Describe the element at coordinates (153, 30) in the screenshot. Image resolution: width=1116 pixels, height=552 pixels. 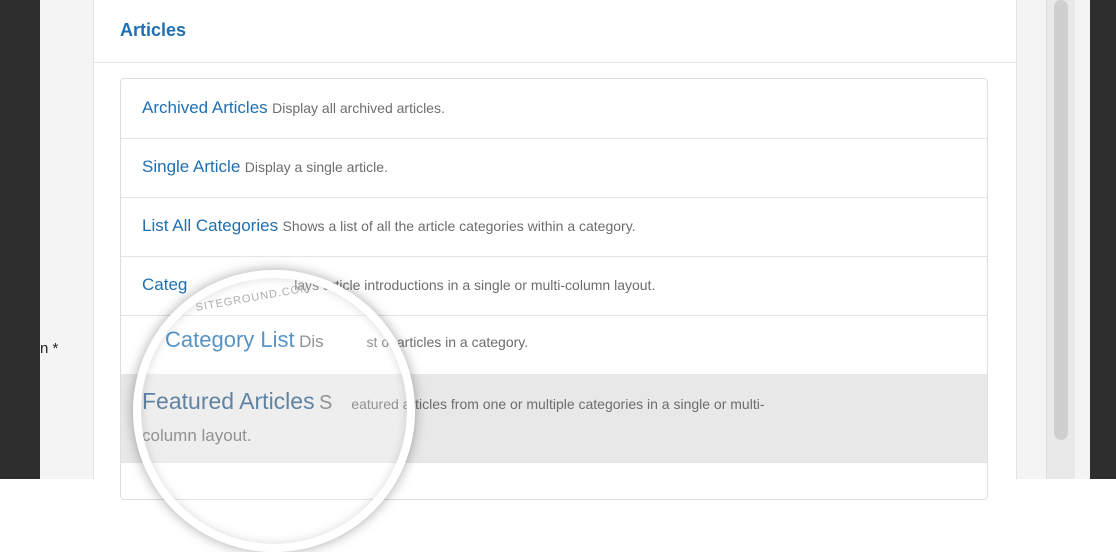
I see `panel-title: Articles` at that location.